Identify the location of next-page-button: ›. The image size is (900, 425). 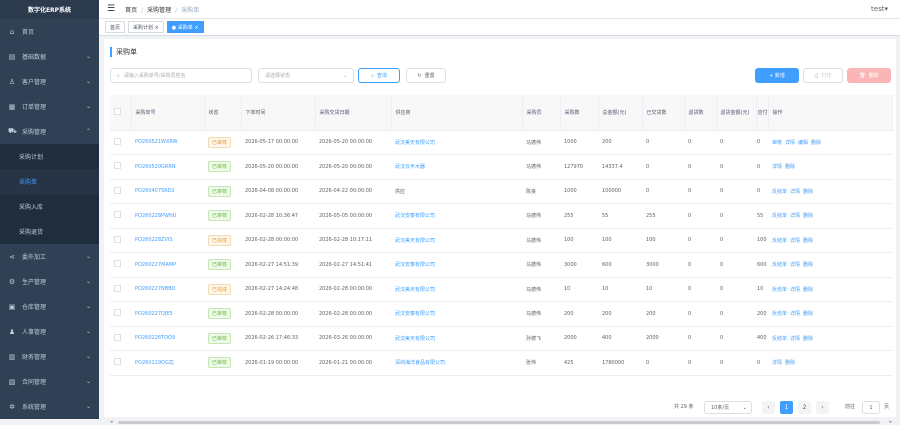
(822, 407).